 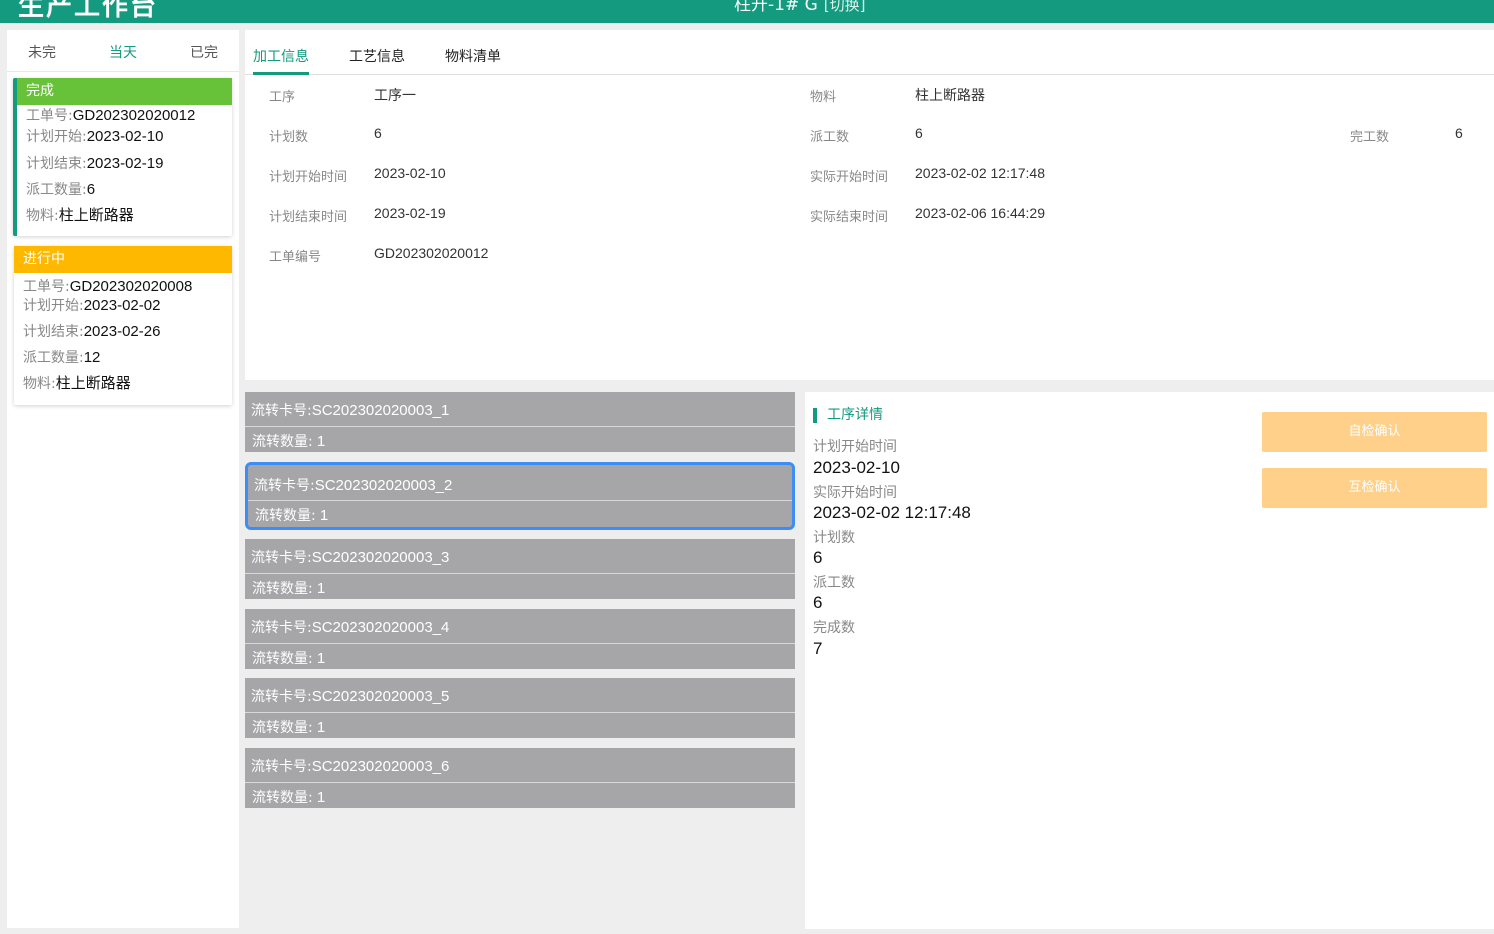 I want to click on status-badge: 进行中, so click(x=123, y=259).